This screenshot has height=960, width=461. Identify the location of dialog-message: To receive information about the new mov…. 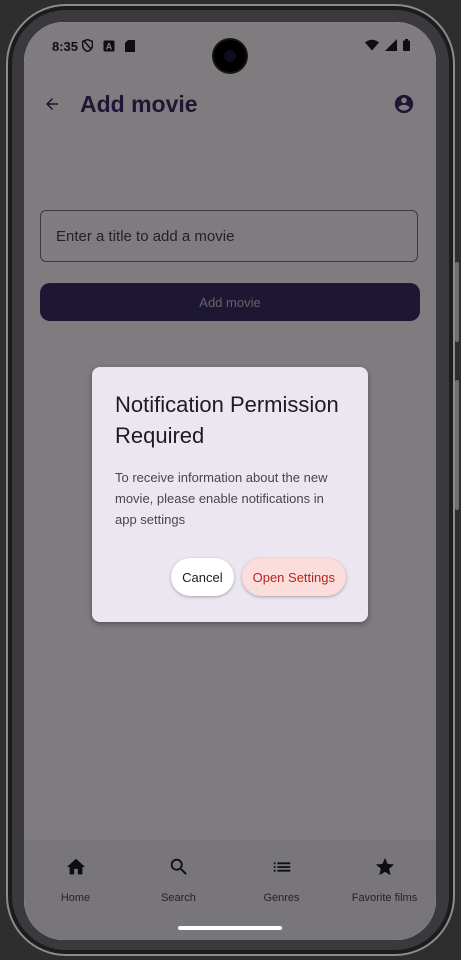
(221, 498).